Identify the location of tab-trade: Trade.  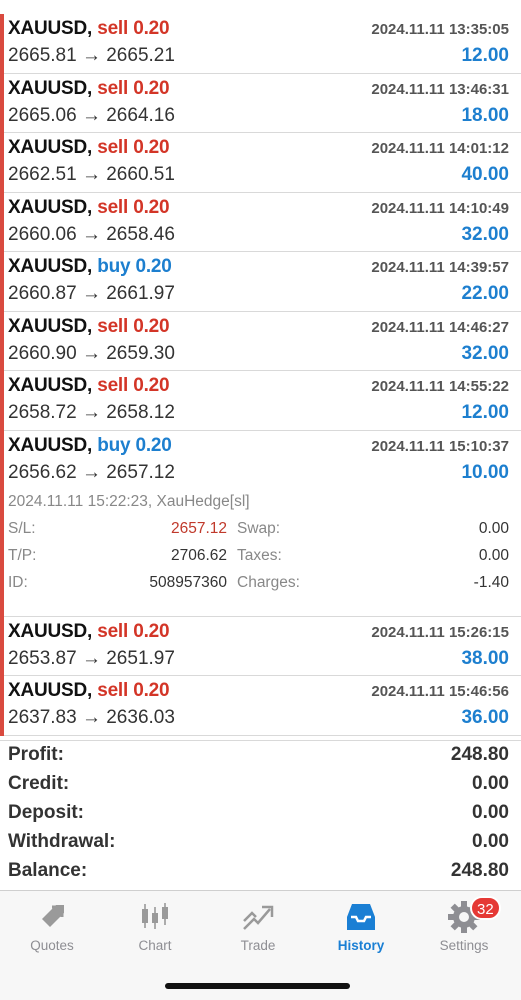
(258, 926).